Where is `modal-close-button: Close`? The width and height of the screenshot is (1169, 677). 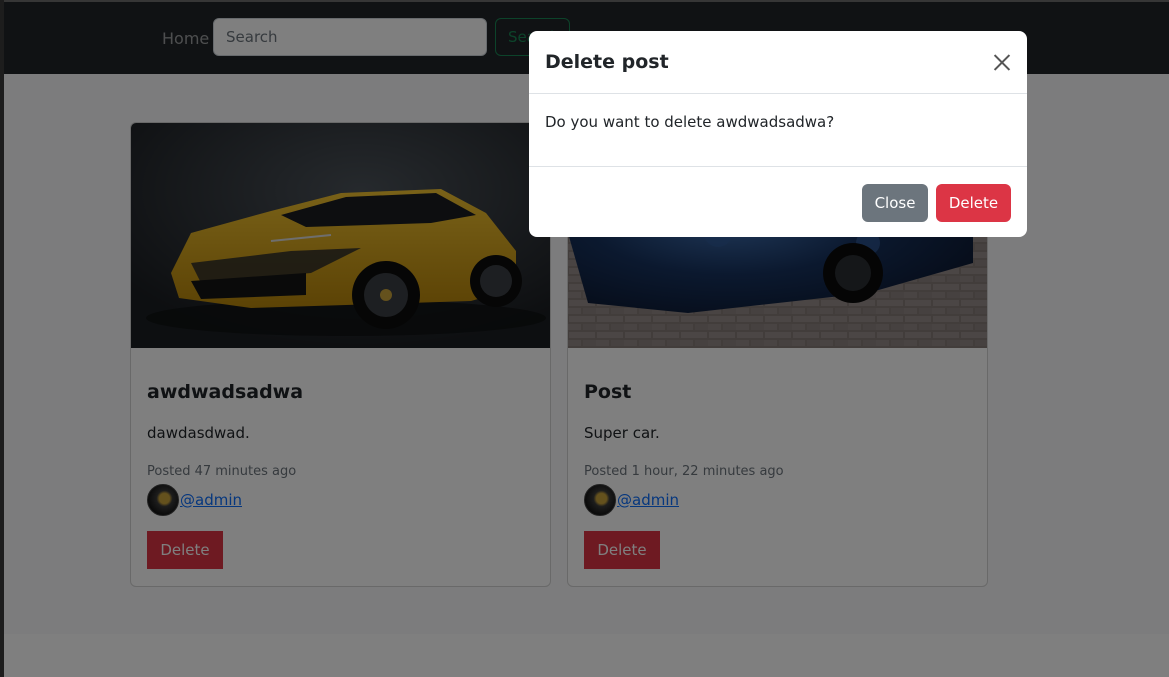 modal-close-button: Close is located at coordinates (895, 203).